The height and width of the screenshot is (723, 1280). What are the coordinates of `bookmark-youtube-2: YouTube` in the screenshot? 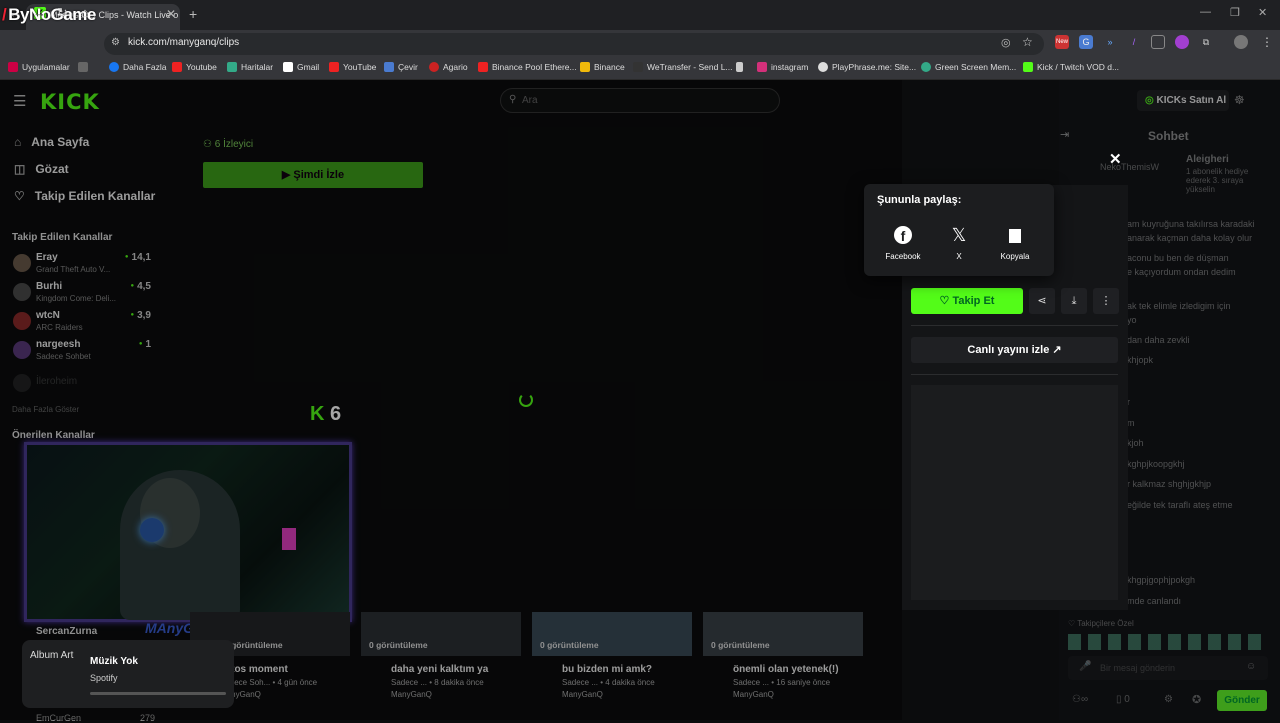 It's located at (352, 67).